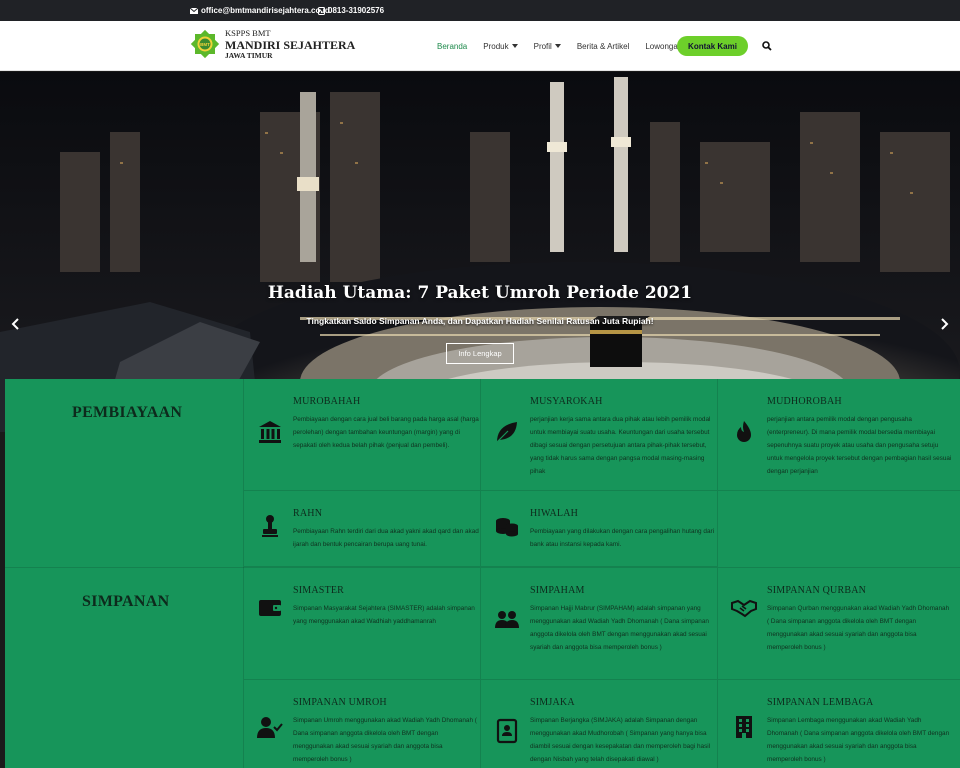 The height and width of the screenshot is (768, 960). I want to click on users-icon, so click(507, 619).